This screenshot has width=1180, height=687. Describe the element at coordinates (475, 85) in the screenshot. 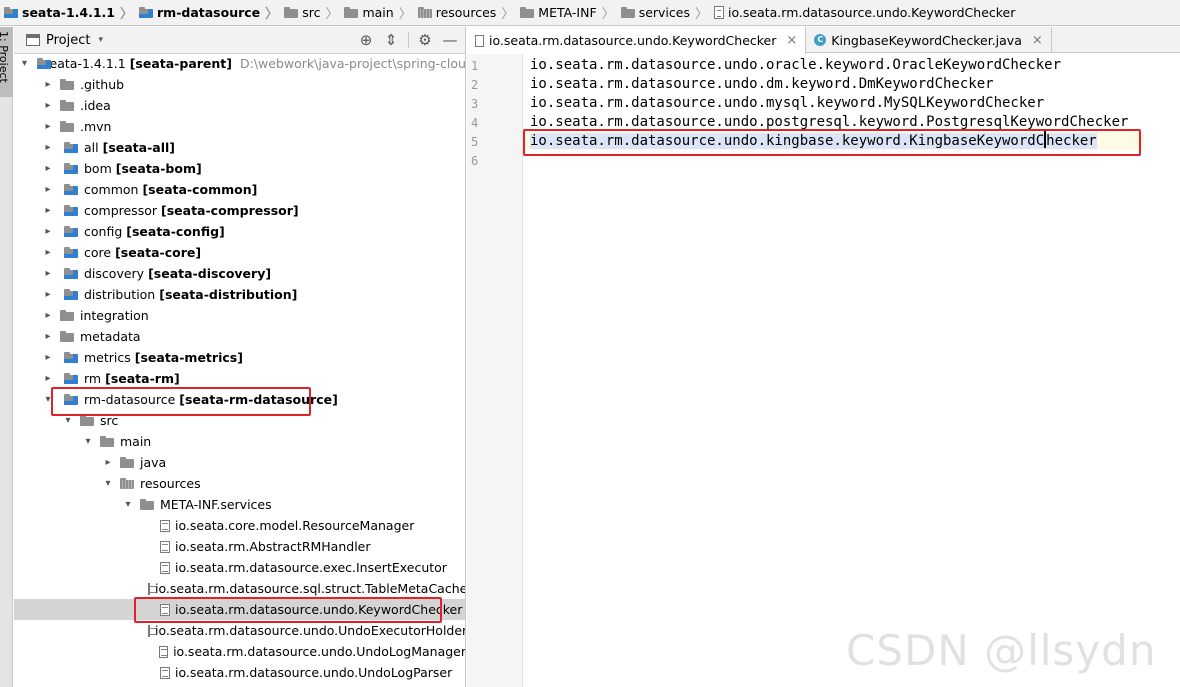

I see `line-number: 2` at that location.